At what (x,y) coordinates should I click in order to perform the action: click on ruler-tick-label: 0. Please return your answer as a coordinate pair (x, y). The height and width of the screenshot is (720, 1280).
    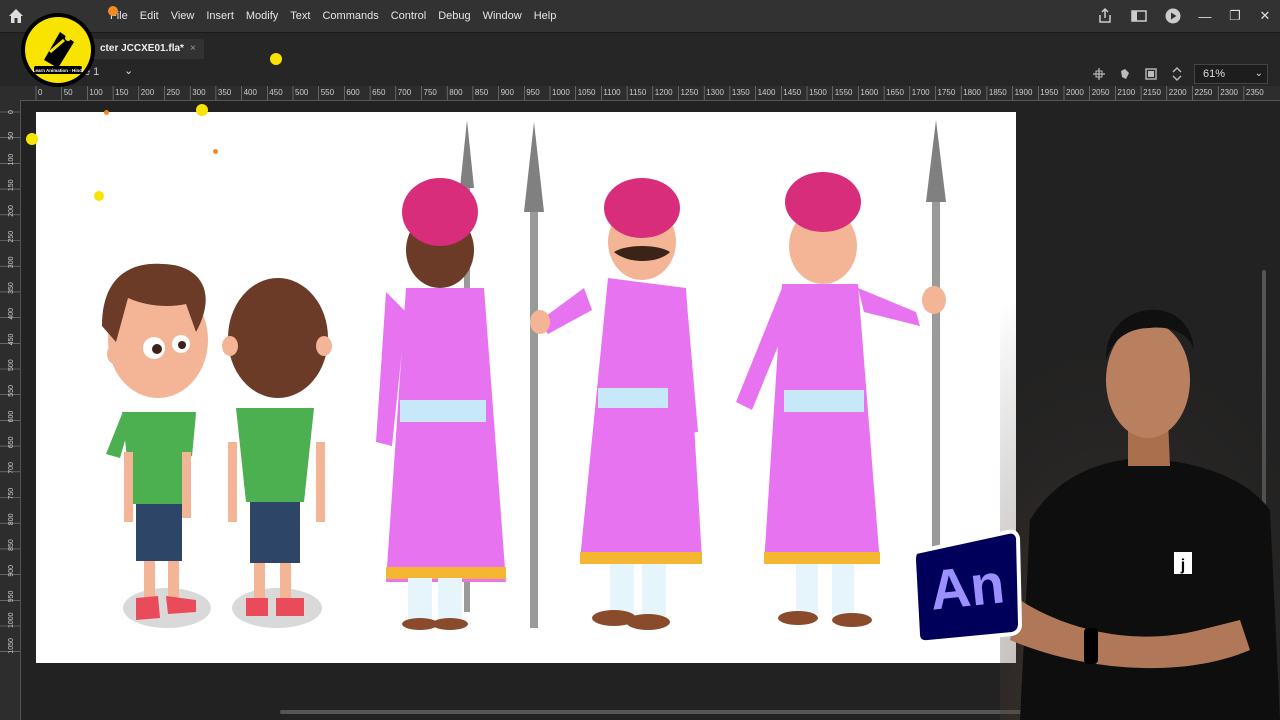
    Looking at the image, I should click on (40, 92).